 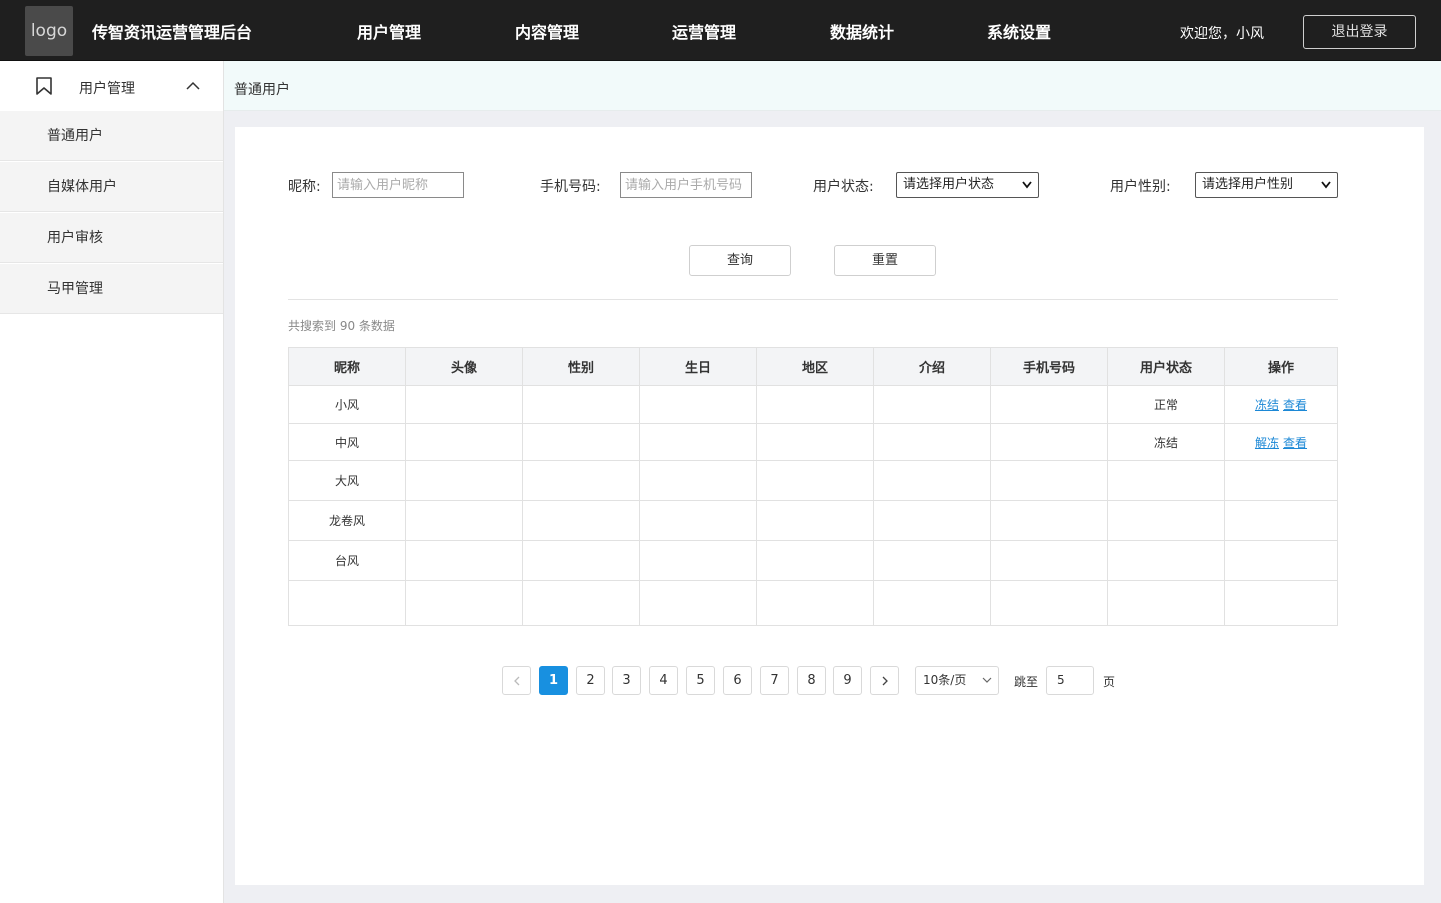 I want to click on column-header: 地区, so click(x=815, y=366).